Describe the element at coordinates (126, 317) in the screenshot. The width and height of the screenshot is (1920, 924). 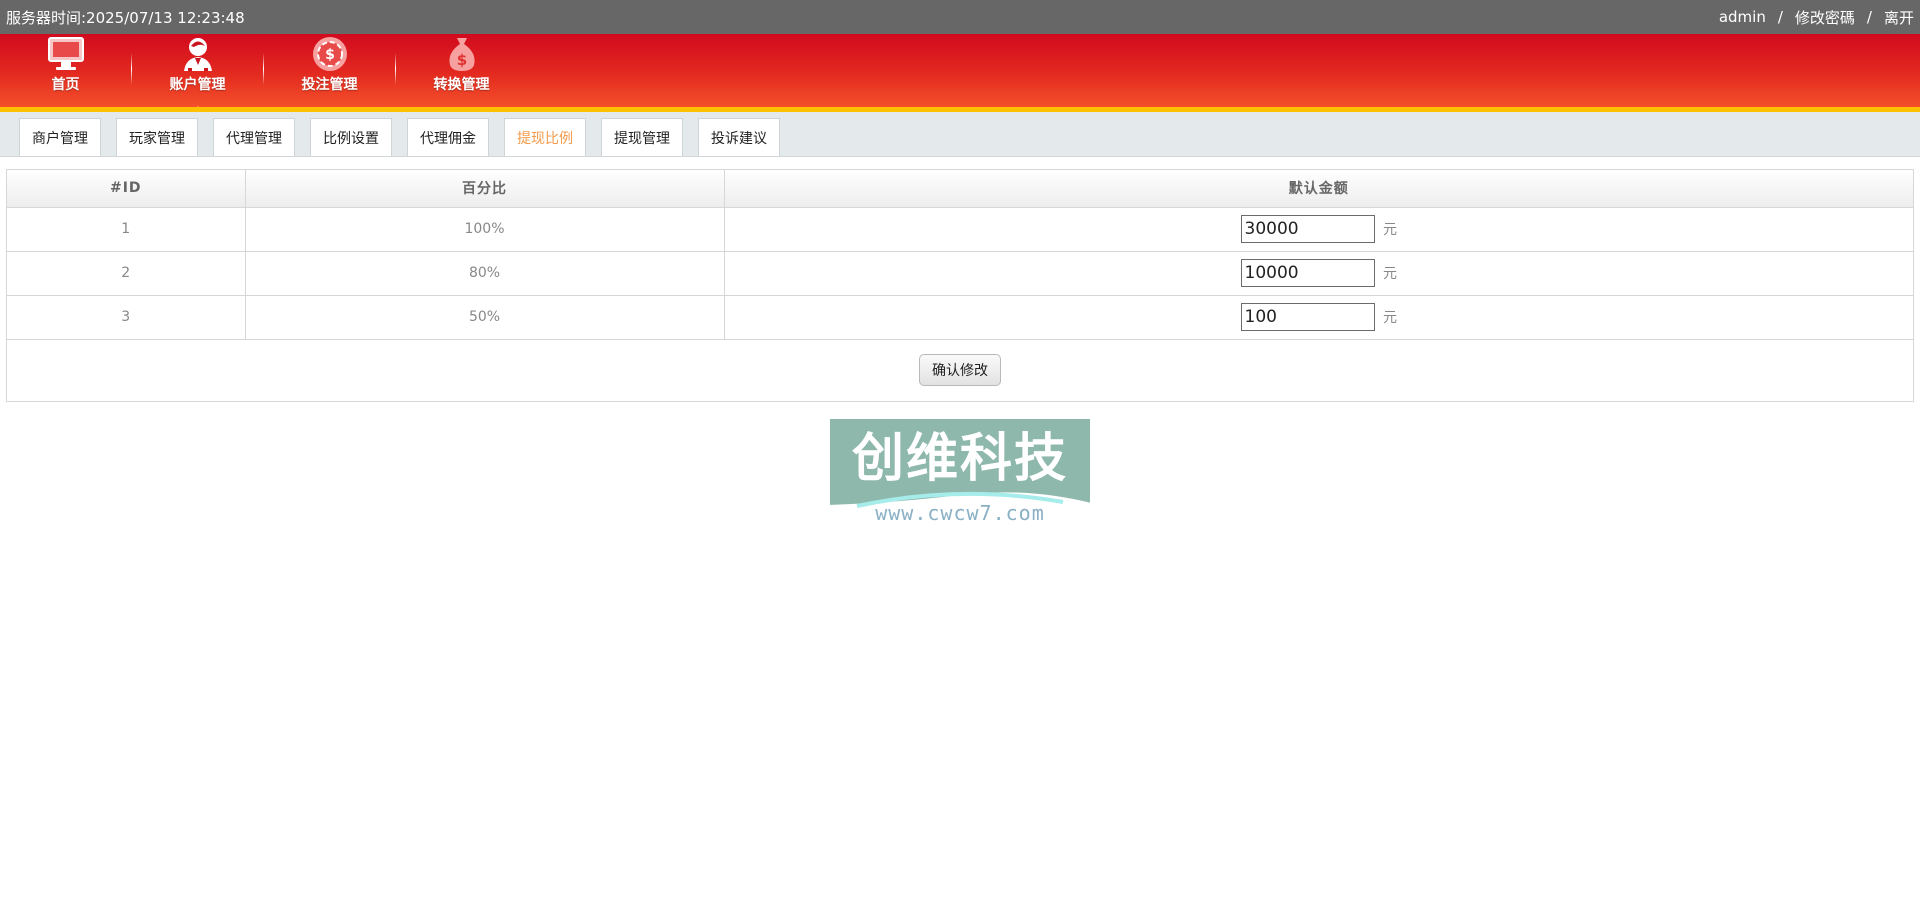
I see `row-id: 3` at that location.